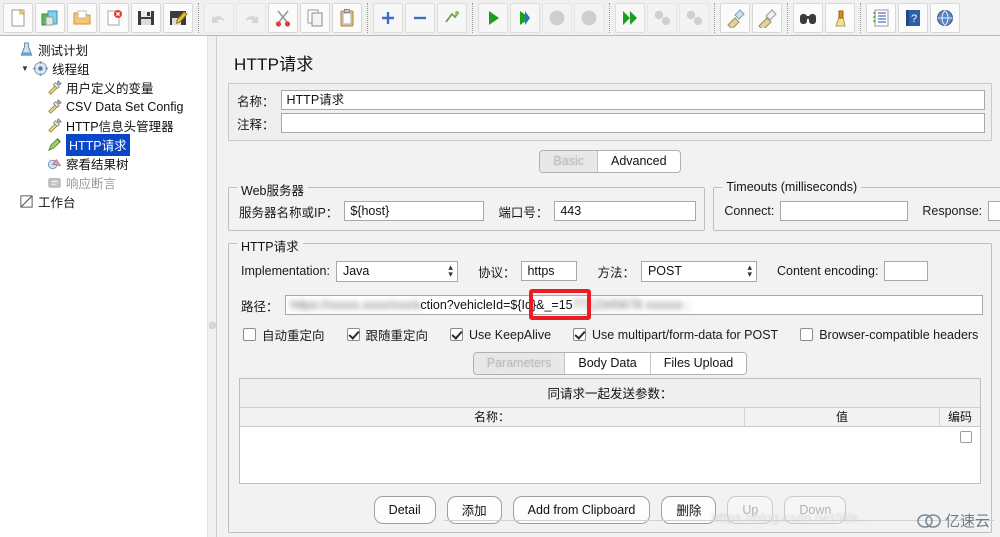 Image resolution: width=1000 pixels, height=537 pixels. What do you see at coordinates (178, 17) in the screenshot?
I see `save-as-button` at bounding box center [178, 17].